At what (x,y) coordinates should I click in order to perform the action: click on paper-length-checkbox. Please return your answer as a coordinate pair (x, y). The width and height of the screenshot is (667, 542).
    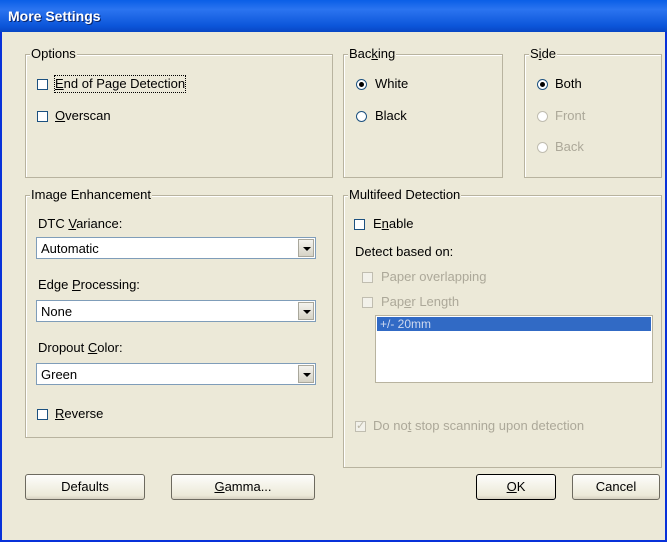
    Looking at the image, I should click on (367, 302).